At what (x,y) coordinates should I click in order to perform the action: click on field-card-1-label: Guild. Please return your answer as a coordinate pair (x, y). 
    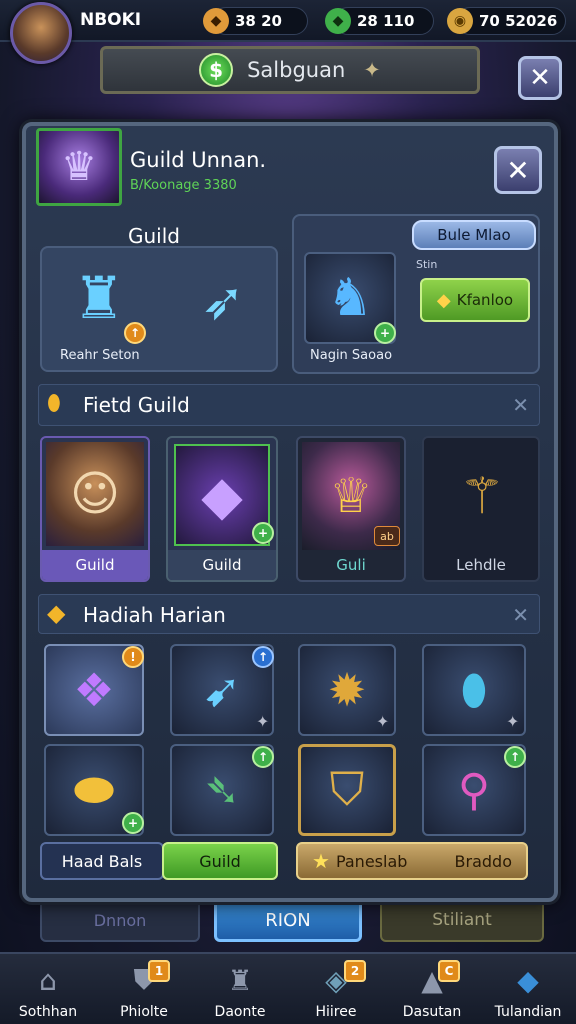
    Looking at the image, I should click on (95, 565).